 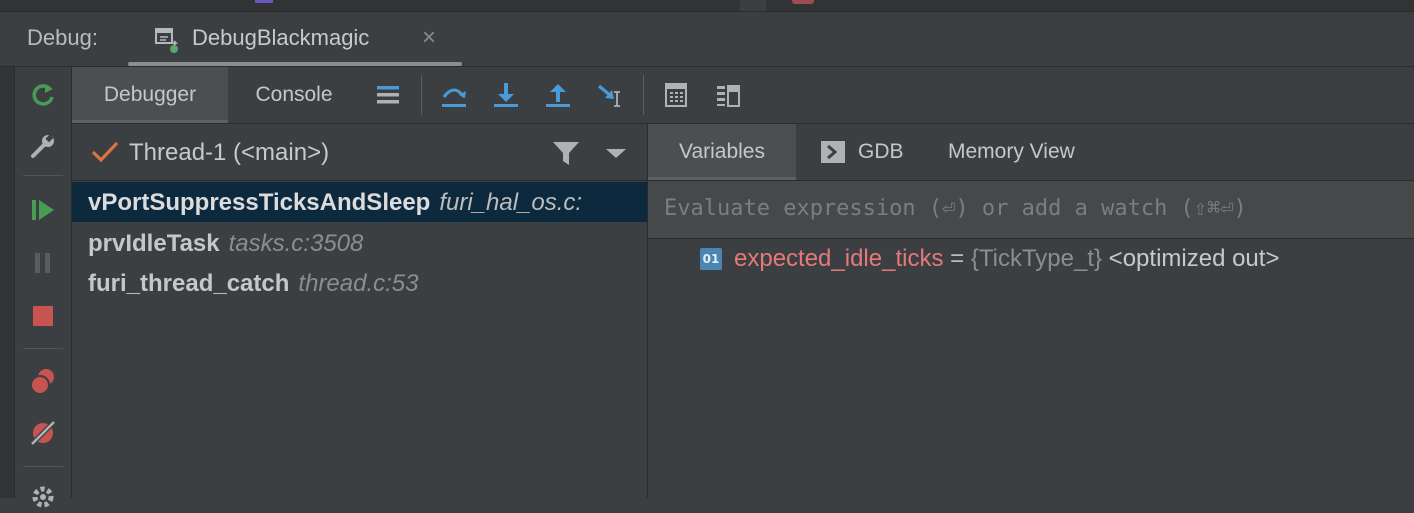 I want to click on variable-type: {TickType_t}, so click(x=1036, y=258).